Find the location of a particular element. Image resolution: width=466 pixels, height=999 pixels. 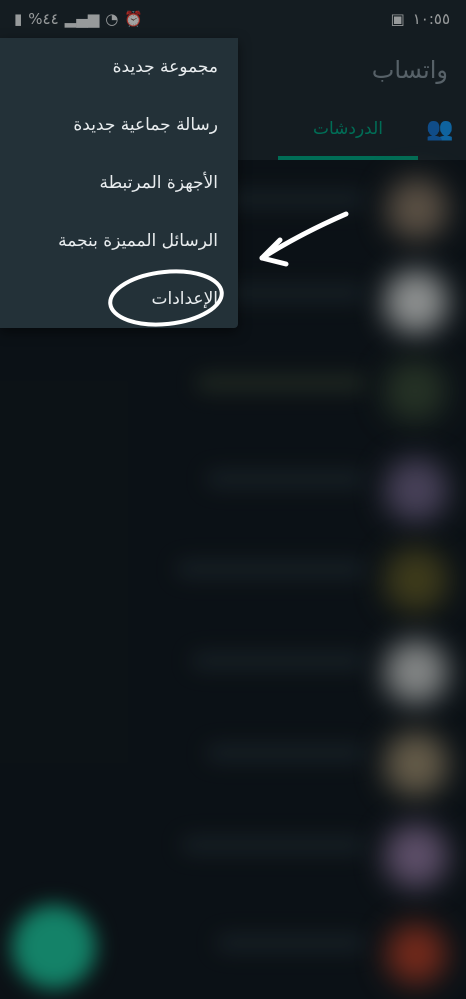

menu-item-linked-devices: الأجهزة المرتبطة is located at coordinates (119, 183).